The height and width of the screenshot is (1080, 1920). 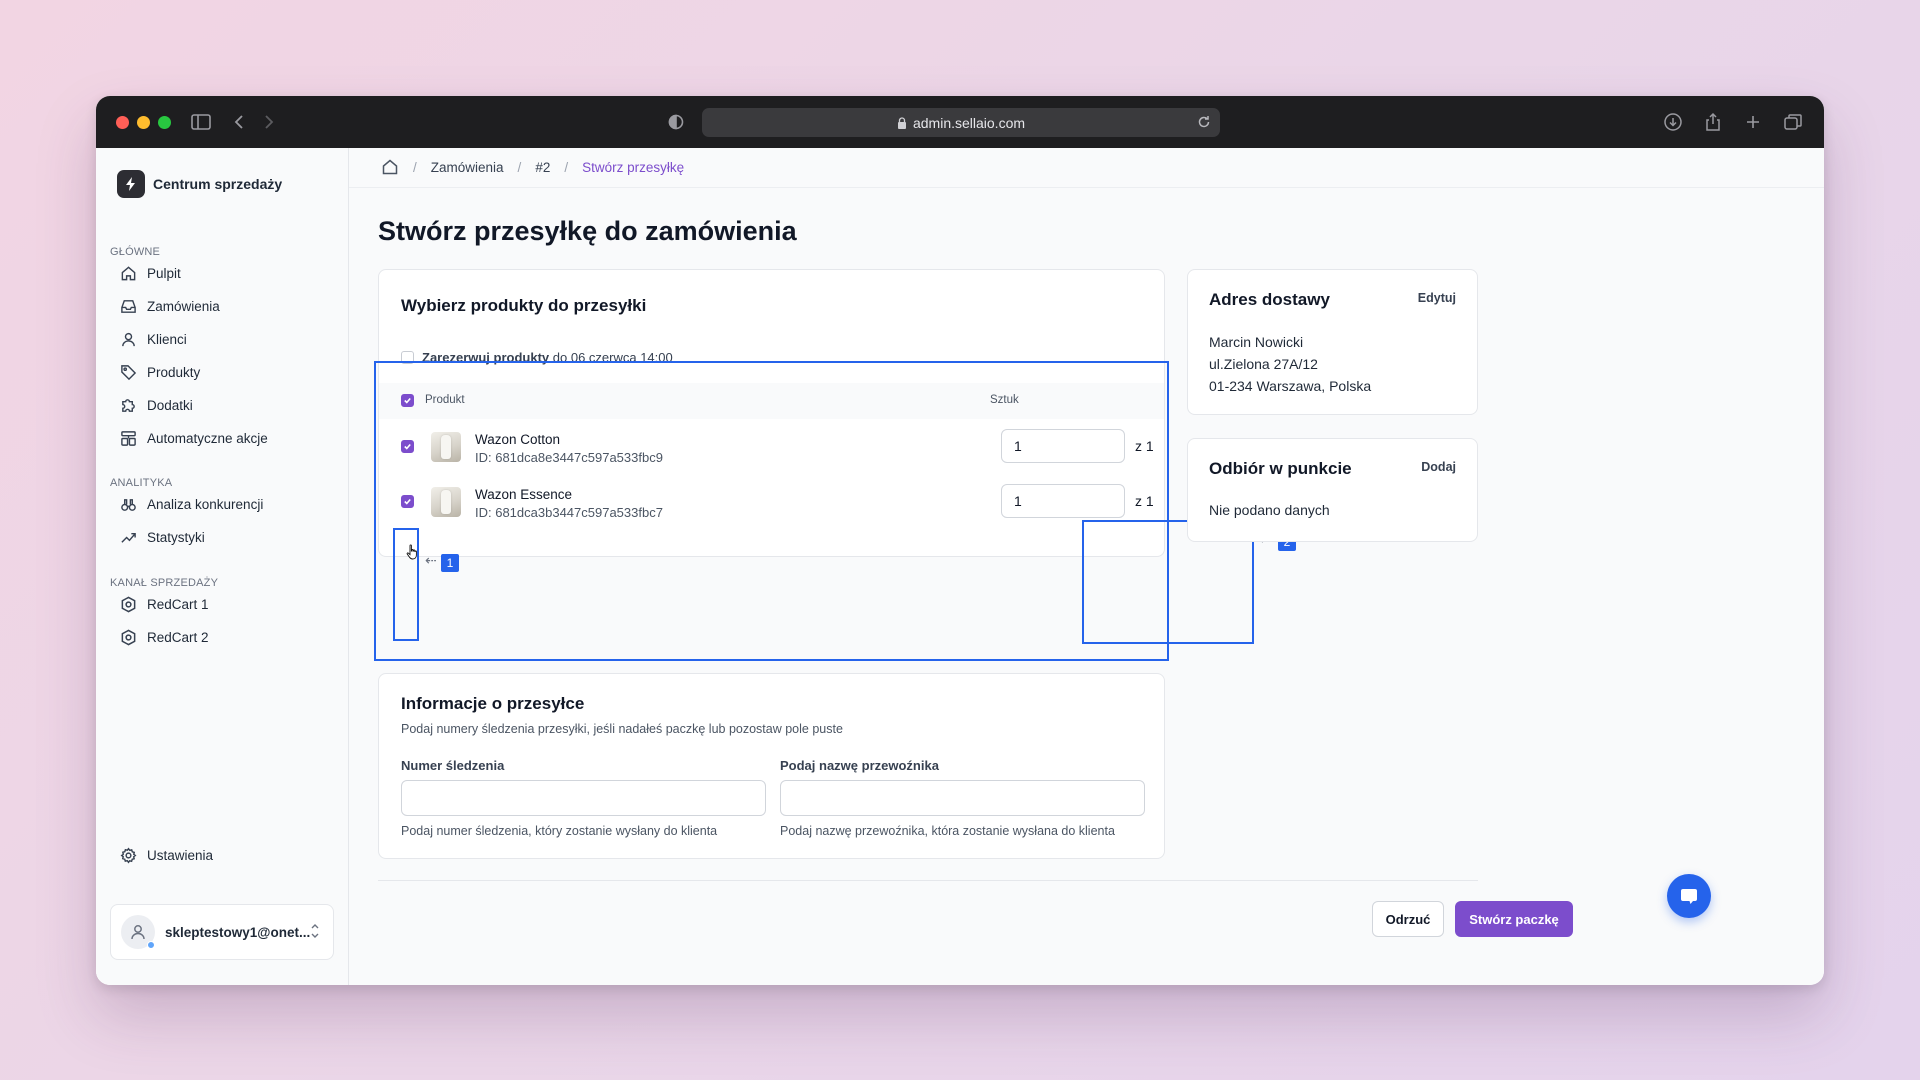 What do you see at coordinates (467, 167) in the screenshot?
I see `breadcrumb-orders: Zamówienia` at bounding box center [467, 167].